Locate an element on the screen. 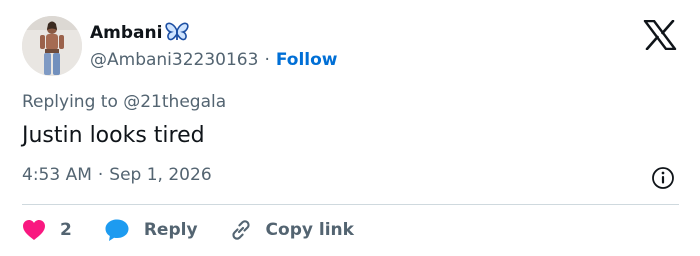  reply-label: Reply is located at coordinates (170, 230).